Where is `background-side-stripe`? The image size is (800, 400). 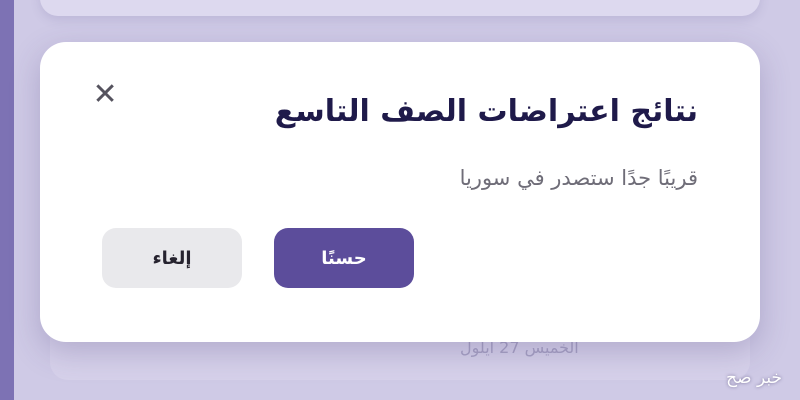
background-side-stripe is located at coordinates (7, 200).